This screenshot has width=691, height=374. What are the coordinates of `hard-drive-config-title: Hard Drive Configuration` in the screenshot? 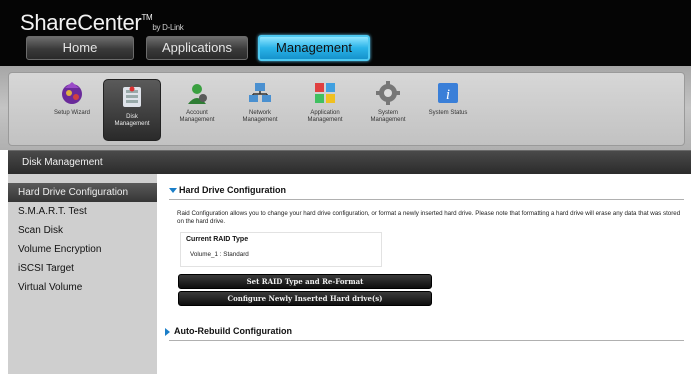 It's located at (233, 190).